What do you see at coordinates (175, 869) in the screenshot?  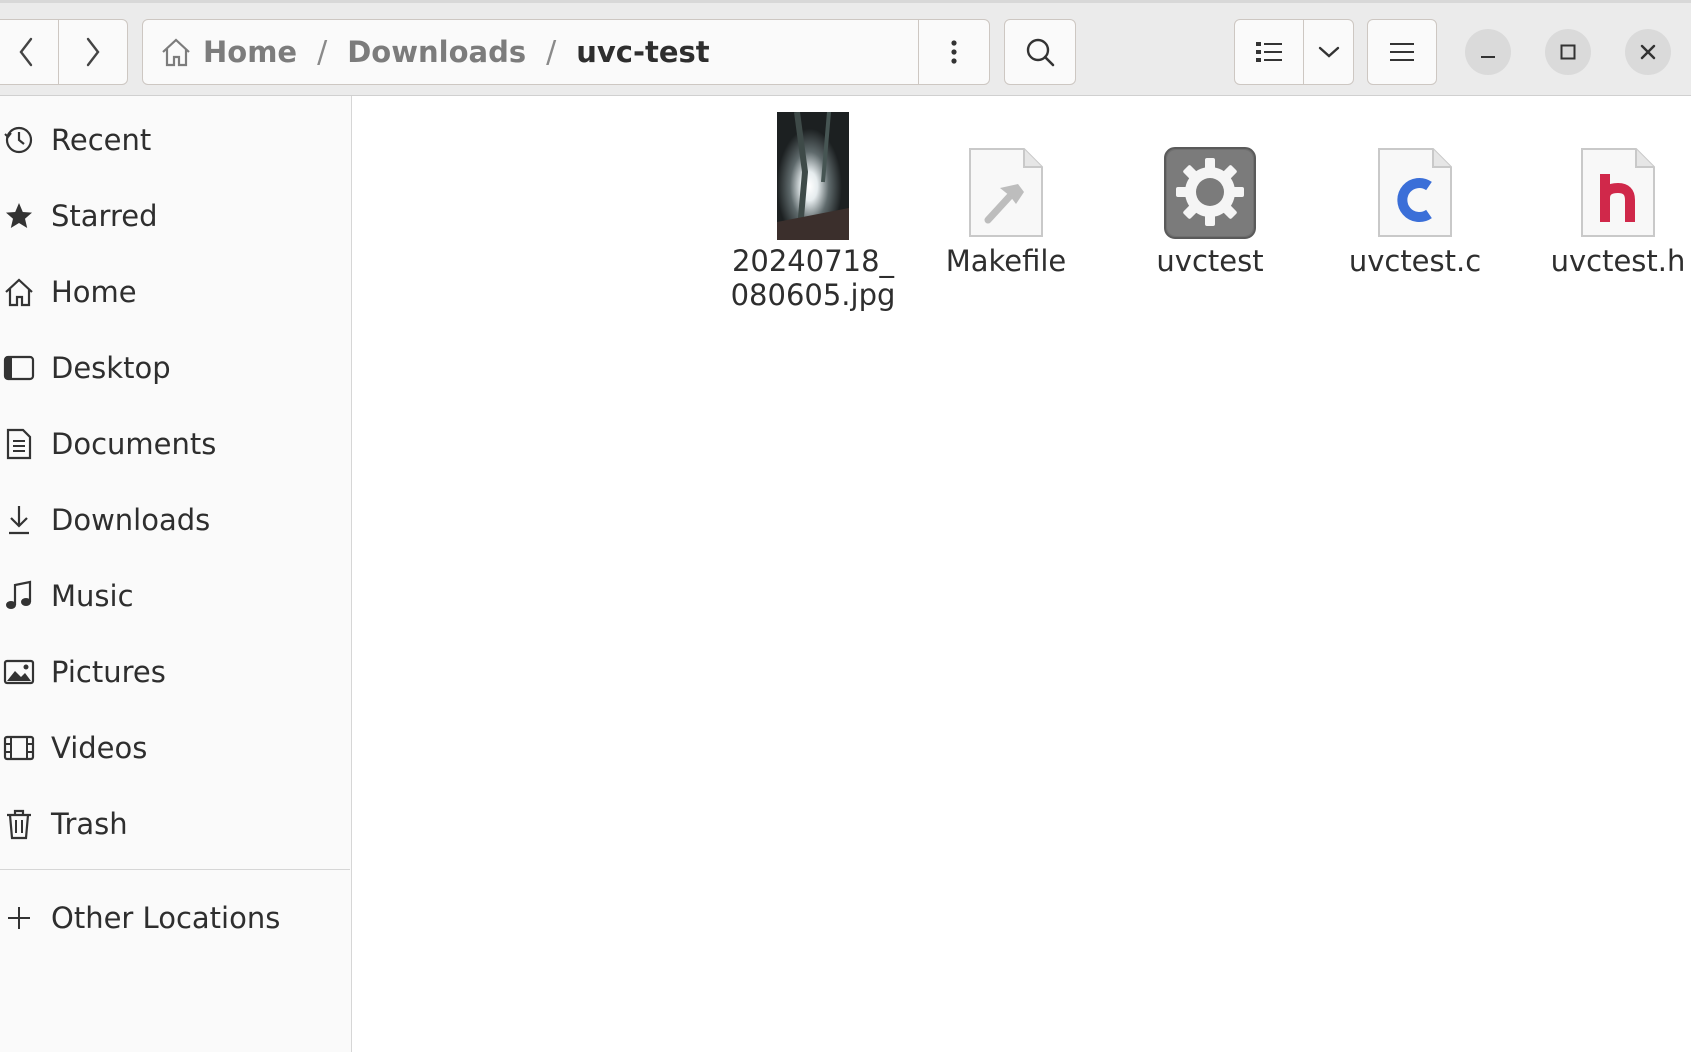 I see `sidebar-divider` at bounding box center [175, 869].